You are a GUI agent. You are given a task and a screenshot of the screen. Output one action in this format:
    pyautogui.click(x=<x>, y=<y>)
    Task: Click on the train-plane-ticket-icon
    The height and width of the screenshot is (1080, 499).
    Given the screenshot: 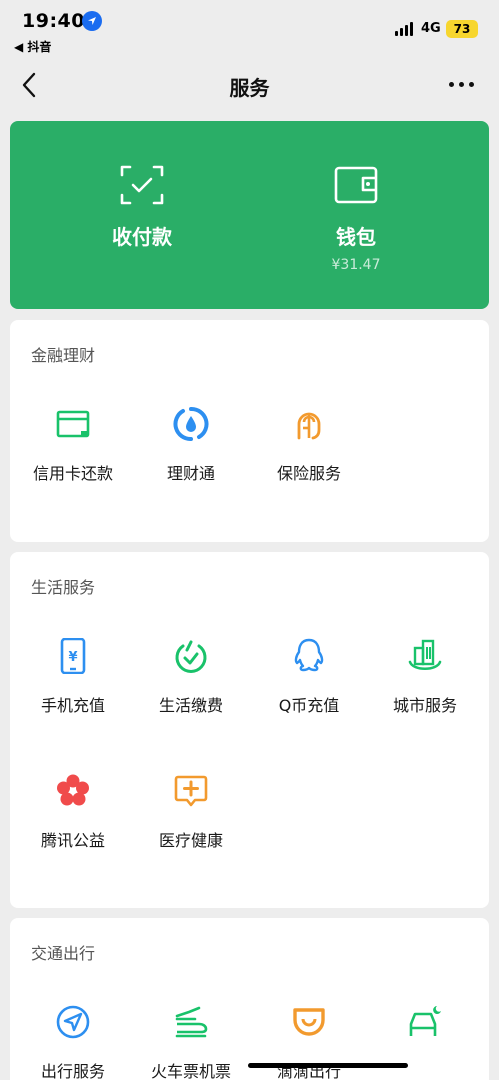 What is the action you would take?
    pyautogui.click(x=191, y=1022)
    